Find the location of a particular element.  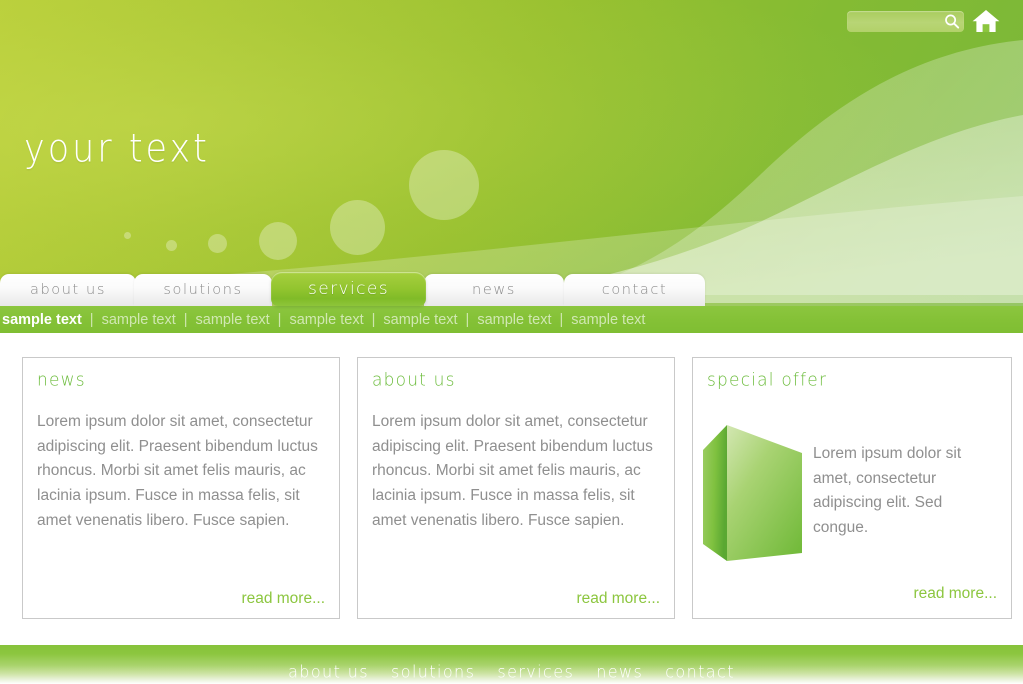

tab-solutions: solutions is located at coordinates (203, 290).